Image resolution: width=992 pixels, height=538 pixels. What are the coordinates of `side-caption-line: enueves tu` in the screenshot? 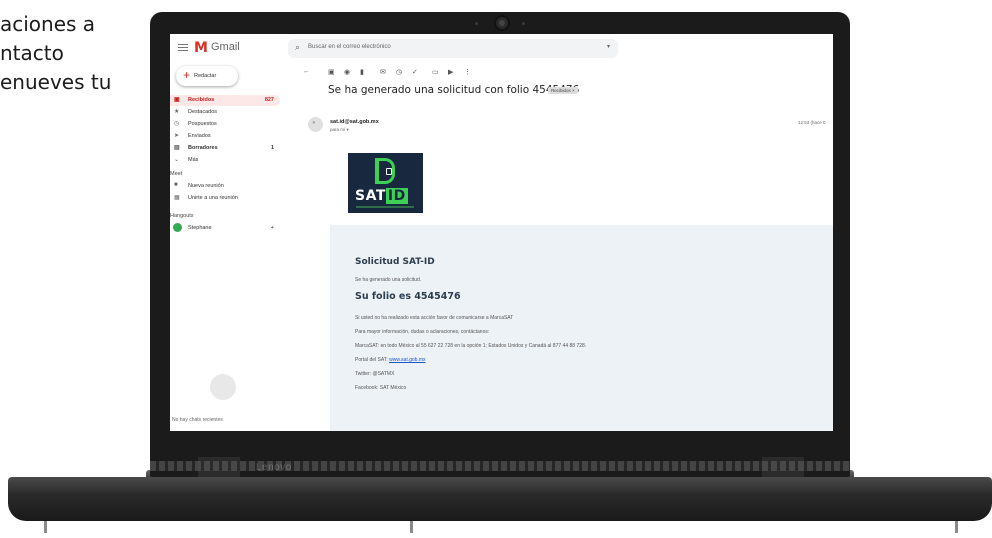 It's located at (56, 82).